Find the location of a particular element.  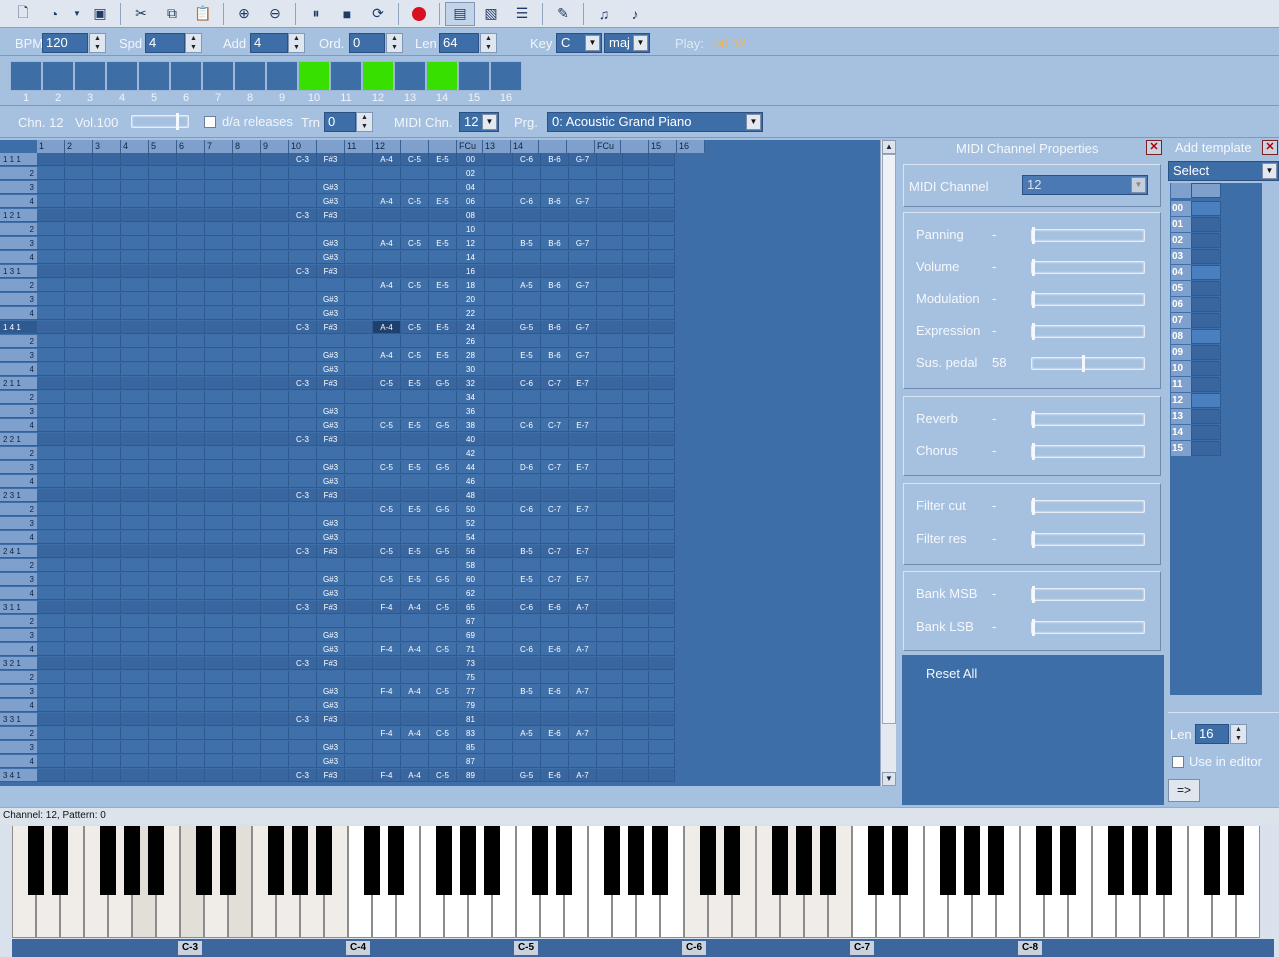

spd-stepper: ▲ ▼ is located at coordinates (193, 43).